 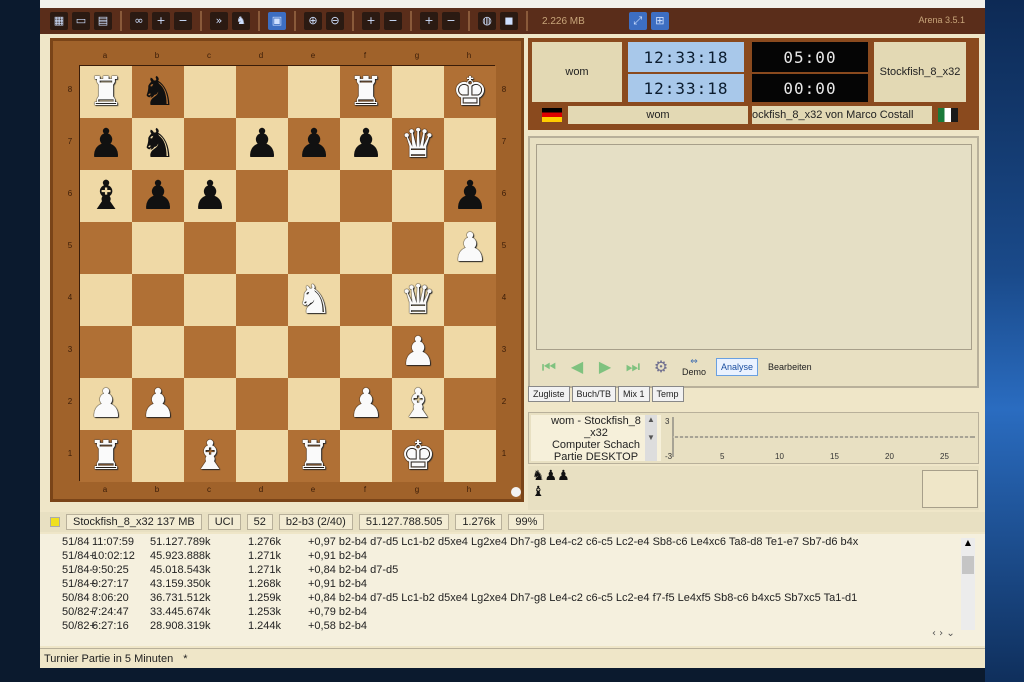 What do you see at coordinates (661, 367) in the screenshot?
I see `gear-icon: ⚙` at bounding box center [661, 367].